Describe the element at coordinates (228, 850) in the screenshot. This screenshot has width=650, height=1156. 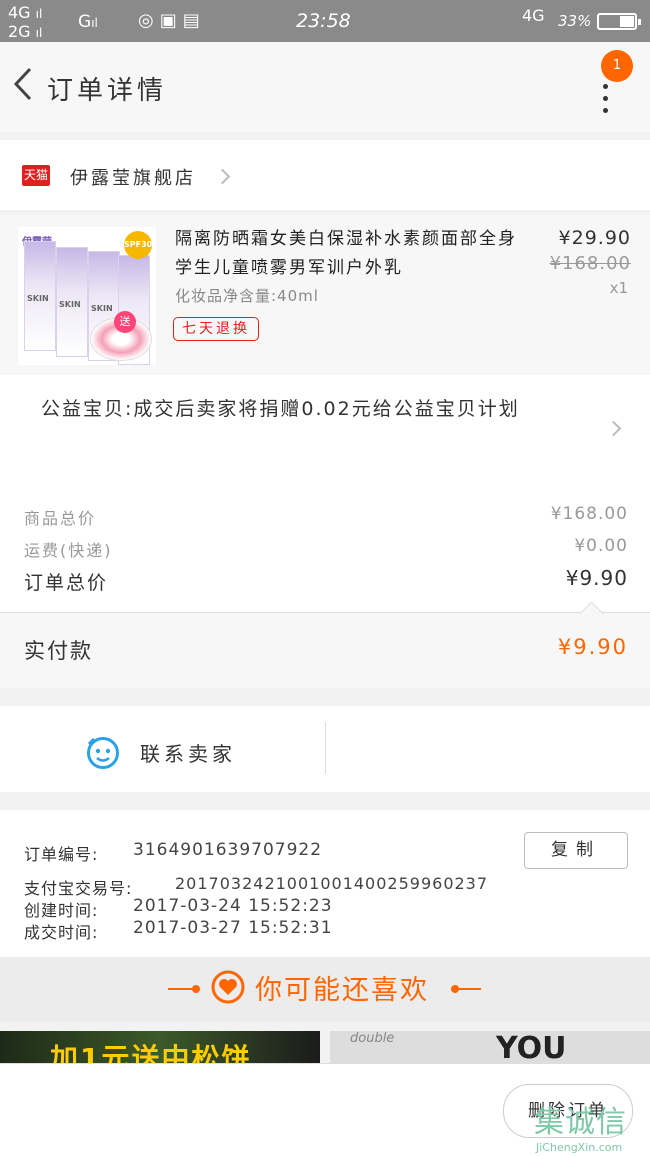
I see `order-number-value: 3164901639707922` at that location.